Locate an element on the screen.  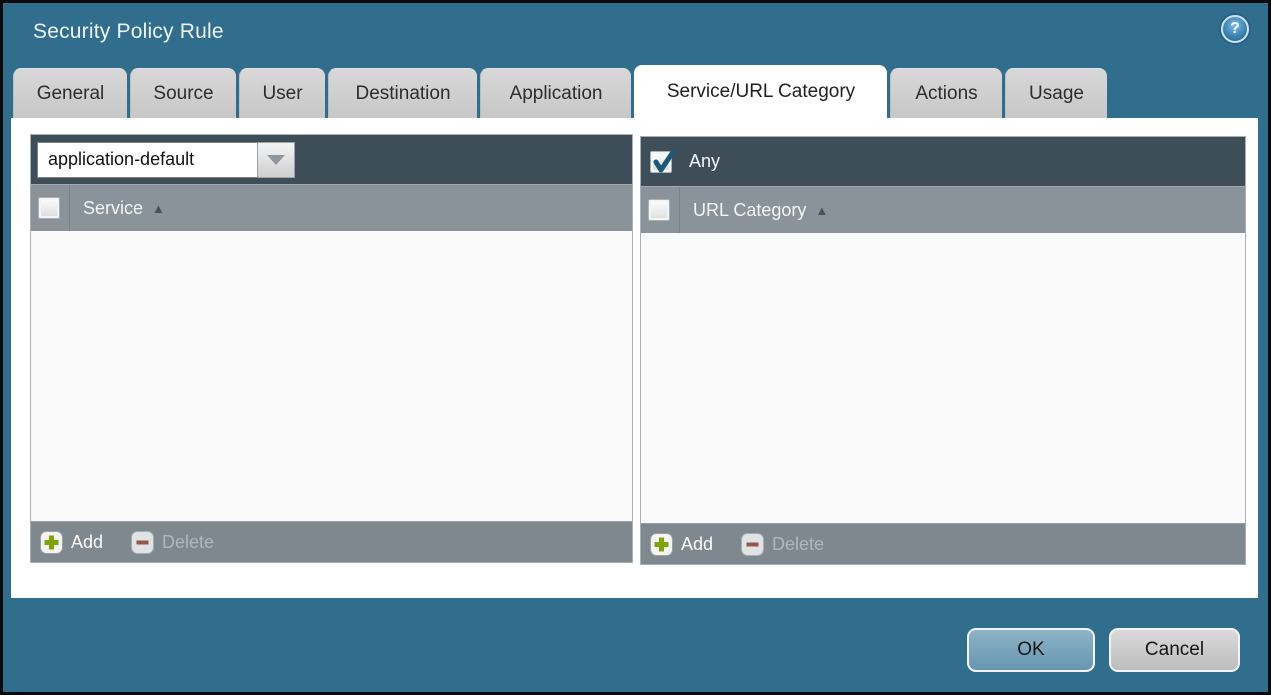
service-select-all-checkbox is located at coordinates (49, 208).